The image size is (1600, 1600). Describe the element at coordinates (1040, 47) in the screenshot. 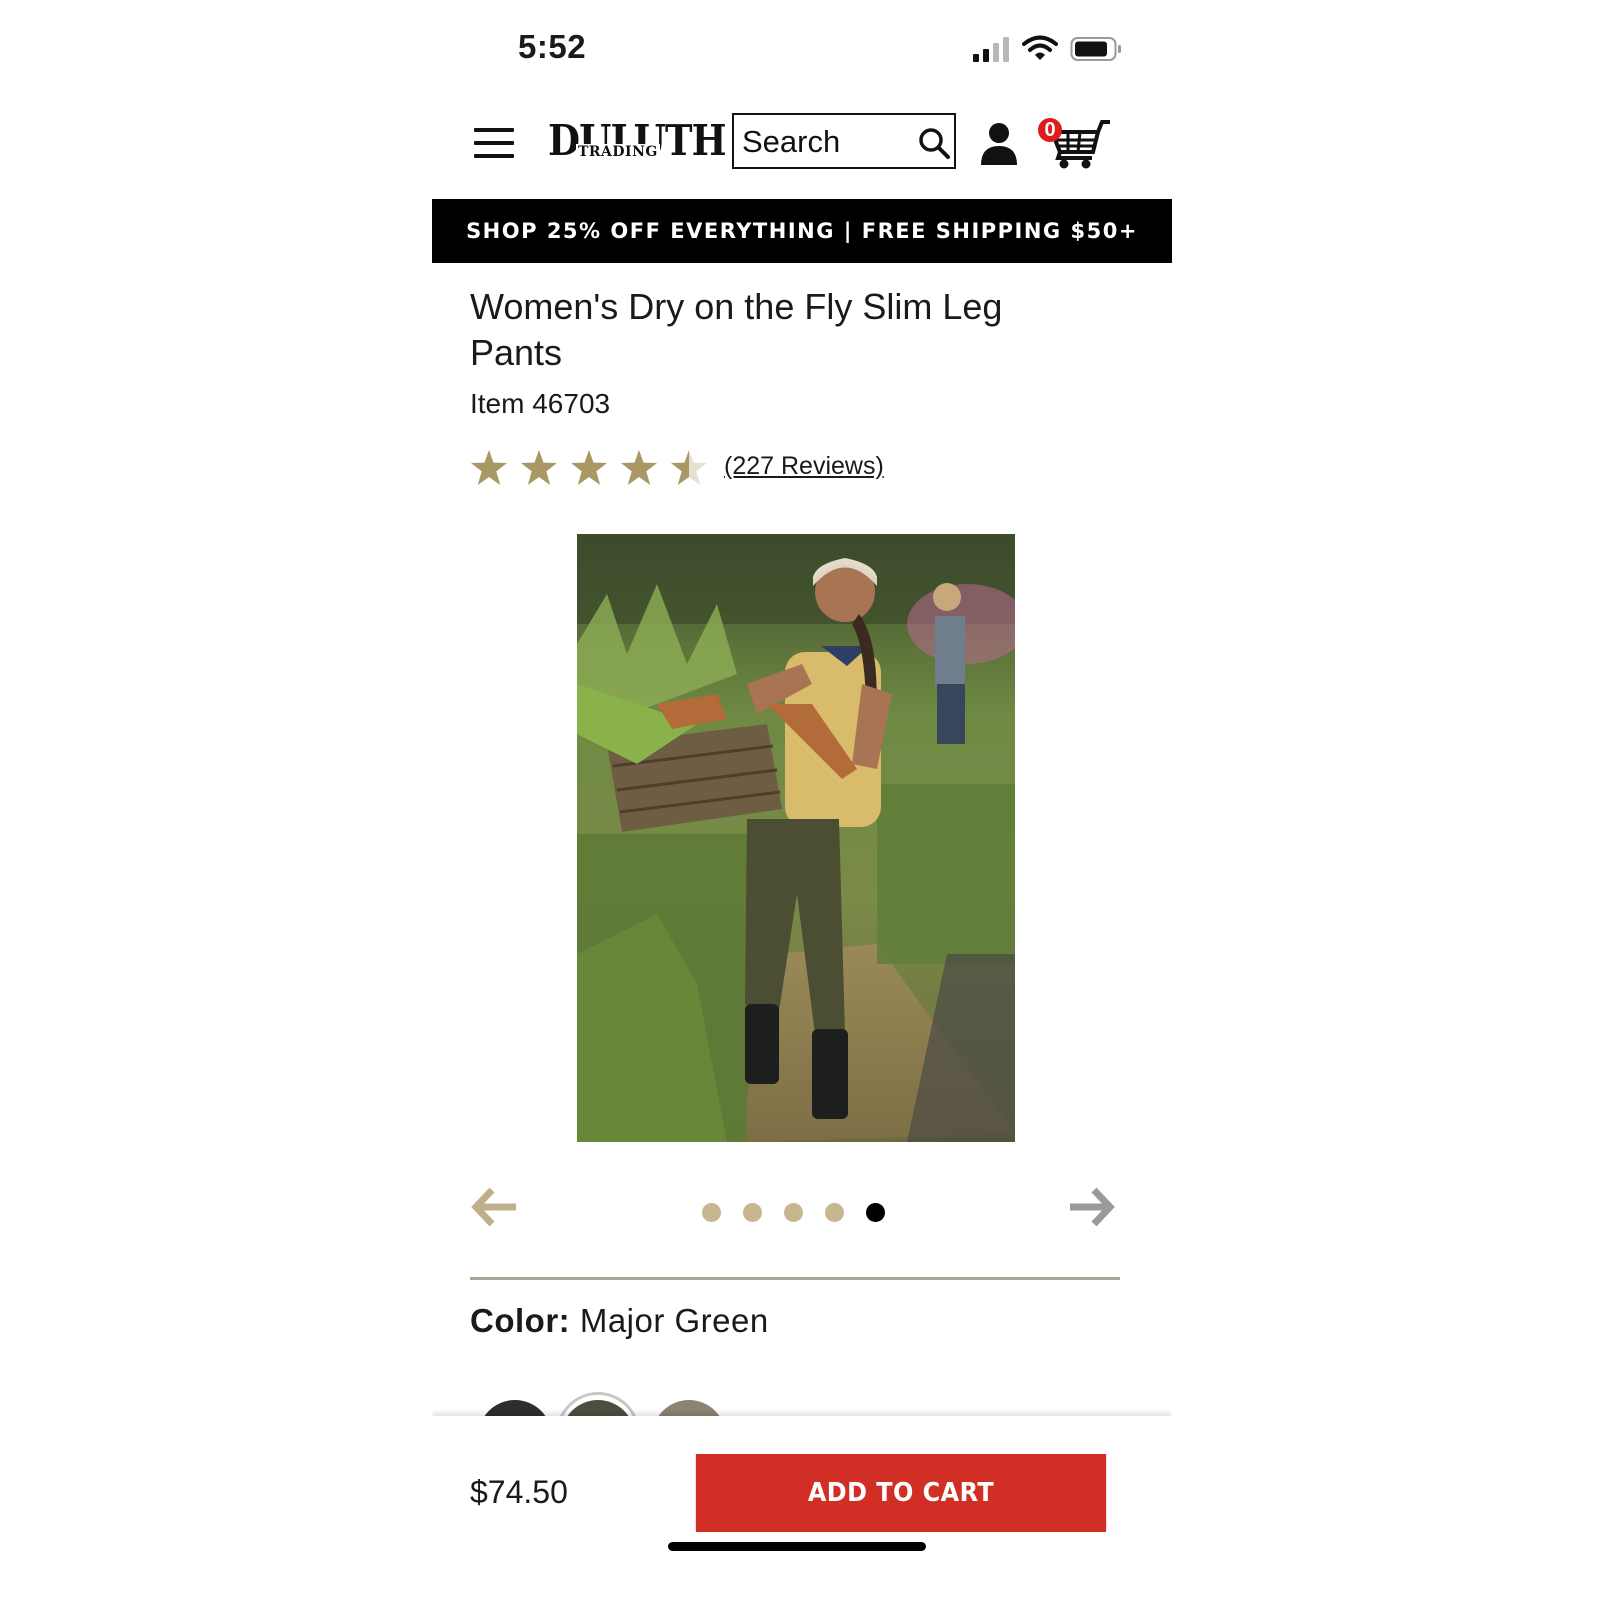

I see `wifi-icon` at that location.